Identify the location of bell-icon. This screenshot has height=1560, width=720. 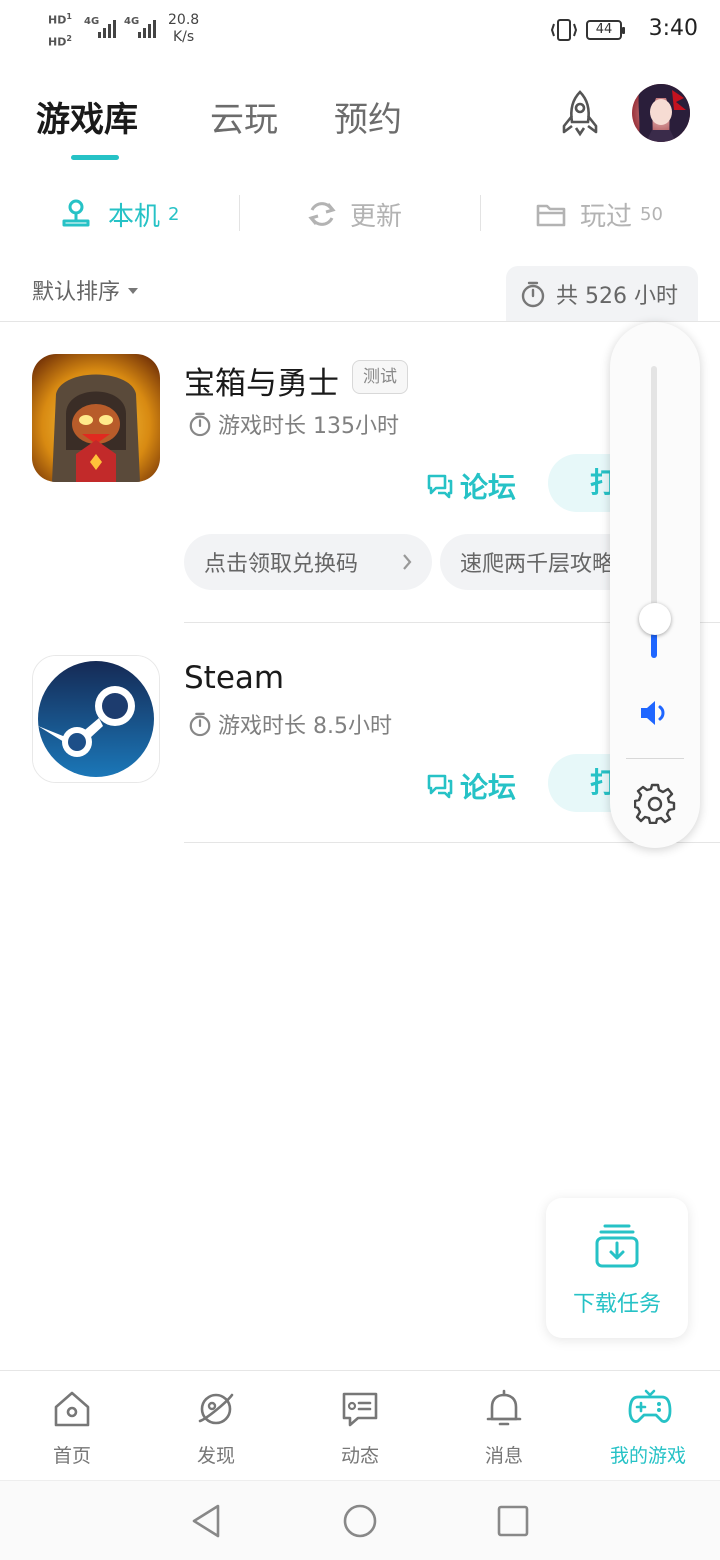
(504, 1407).